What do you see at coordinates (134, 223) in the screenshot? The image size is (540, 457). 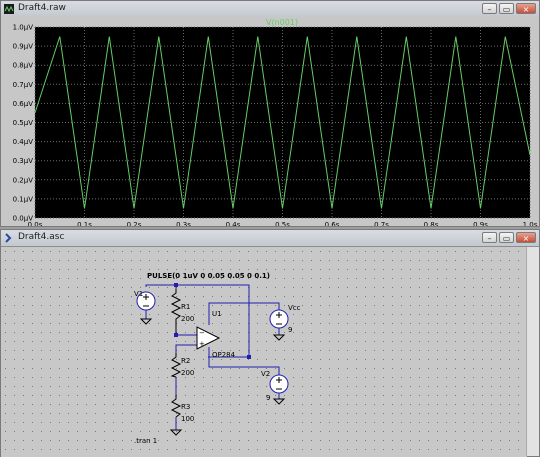 I see `x-tick-label: 0.2s` at bounding box center [134, 223].